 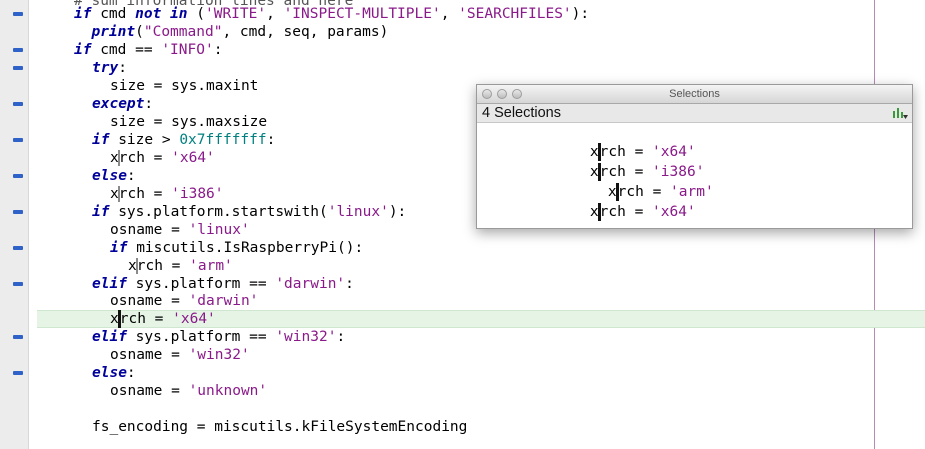 I want to click on code-line: elif sys.platform == 'darwin':, so click(x=462, y=284).